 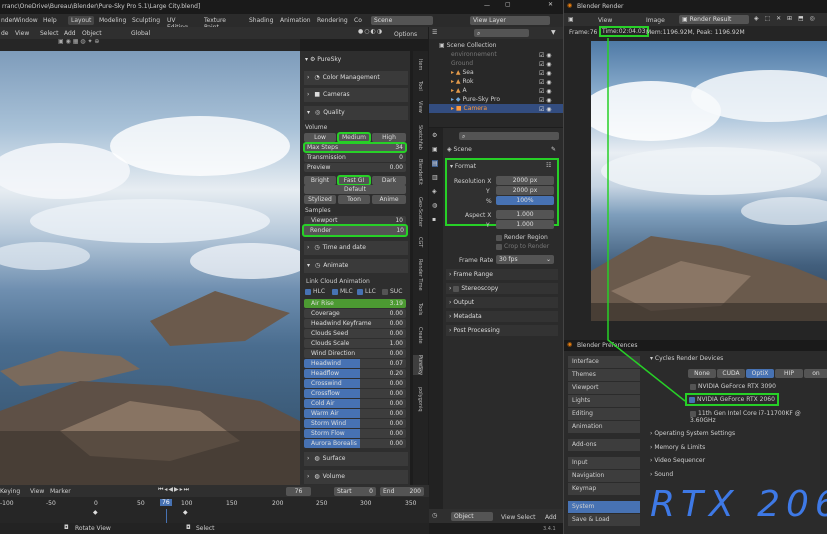 I want to click on device-tab-cuda: CUDA, so click(x=731, y=373).